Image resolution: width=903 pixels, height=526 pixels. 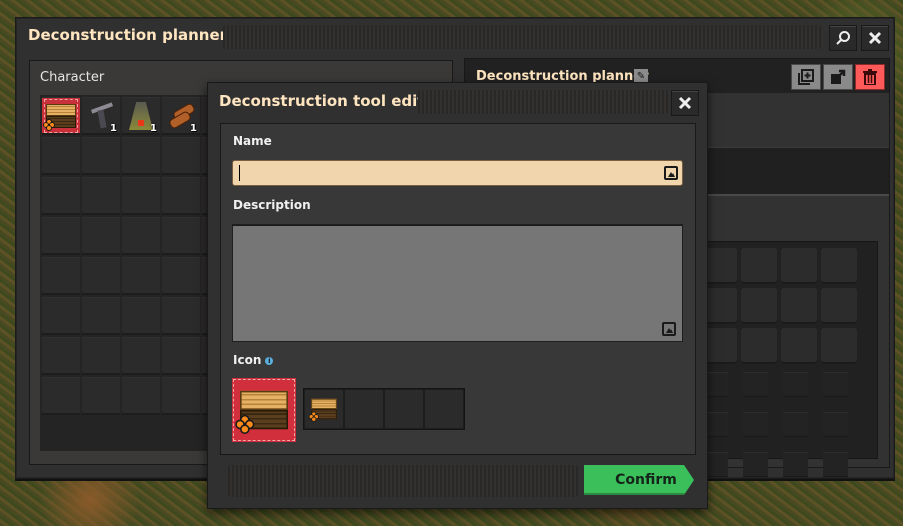 What do you see at coordinates (239, 173) in the screenshot?
I see `text-caret` at bounding box center [239, 173].